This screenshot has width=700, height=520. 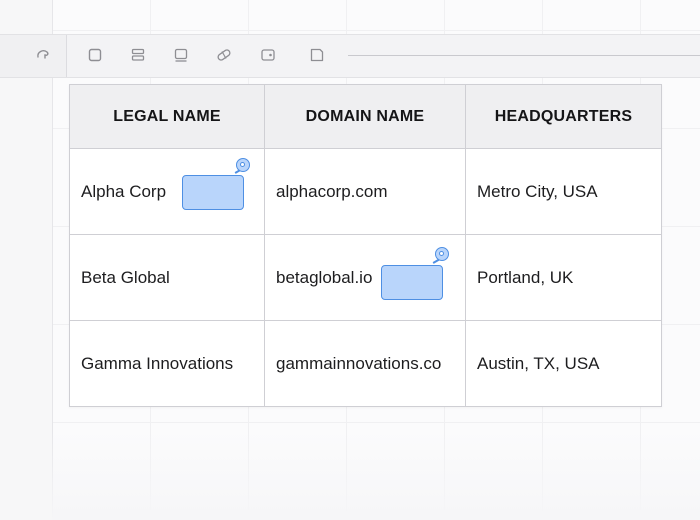 I want to click on header-headquarters: HEADQUARTERS, so click(x=563, y=116).